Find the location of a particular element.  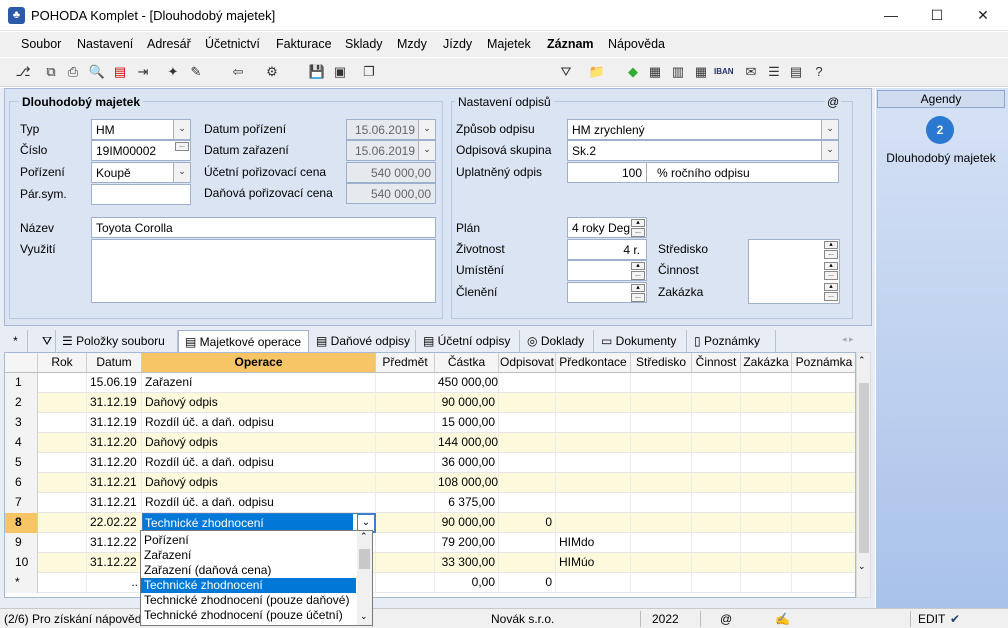

table-row: 2 31.12.19 Daňový odpis 90 000,00 is located at coordinates (430, 403).